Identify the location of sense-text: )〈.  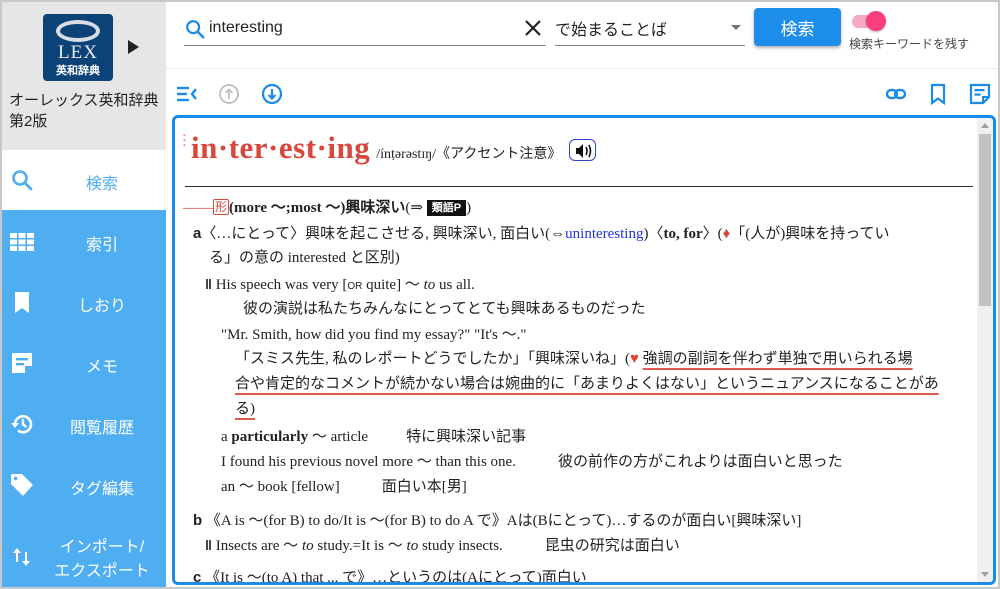
(653, 234).